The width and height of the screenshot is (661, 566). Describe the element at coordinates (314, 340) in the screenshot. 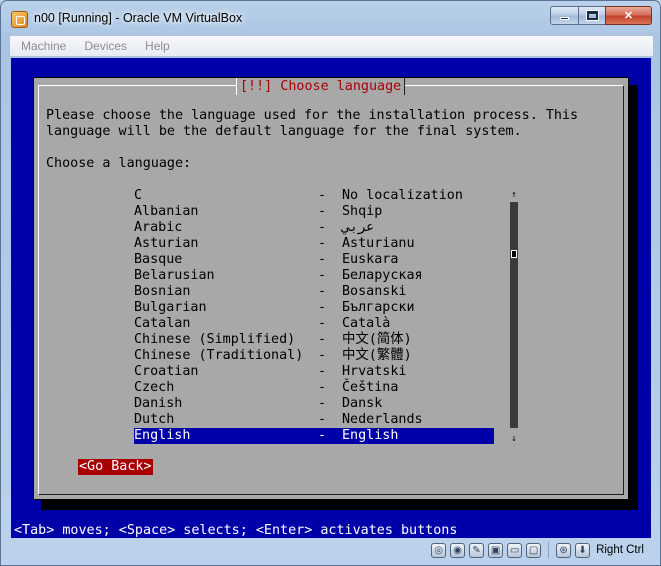

I see `language-option: Chinese (Simplified) - 中文(简体)` at that location.